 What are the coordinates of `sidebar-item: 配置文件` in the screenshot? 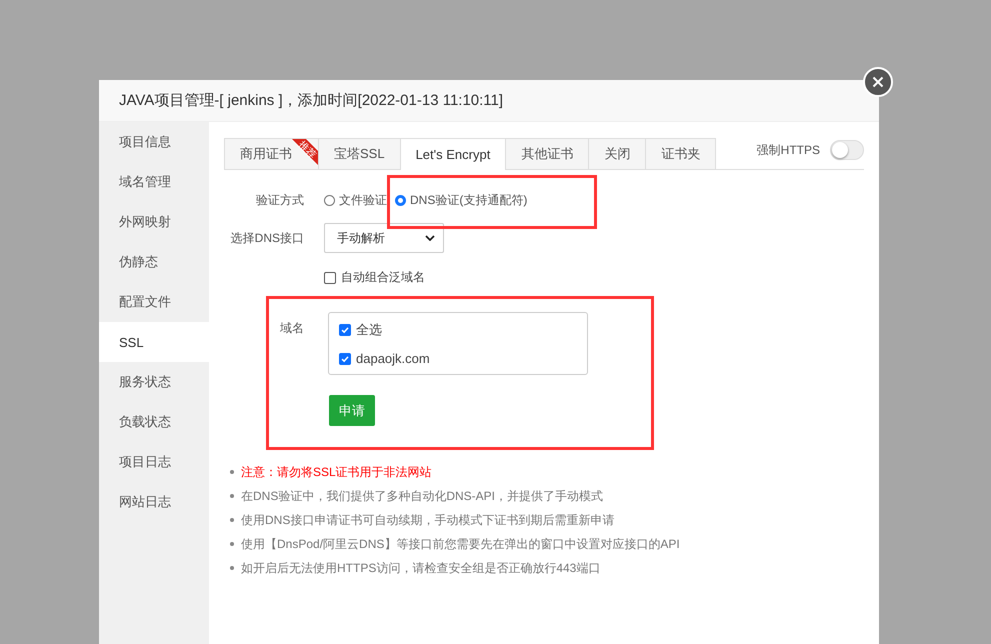 It's located at (154, 302).